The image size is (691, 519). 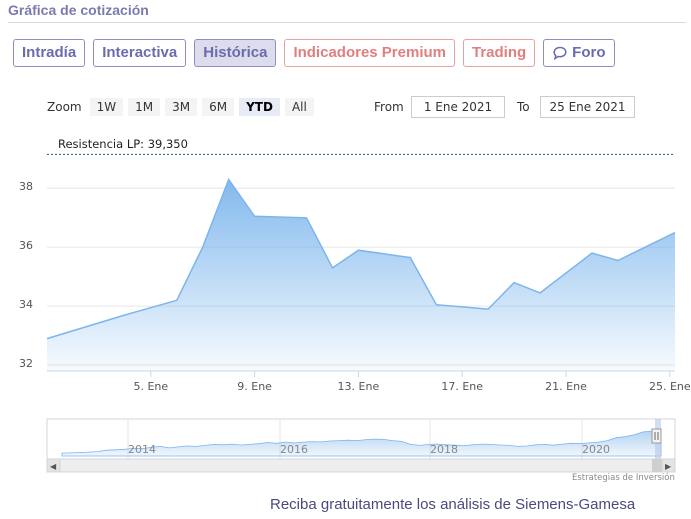 What do you see at coordinates (26, 245) in the screenshot?
I see `y-tick-label: 36` at bounding box center [26, 245].